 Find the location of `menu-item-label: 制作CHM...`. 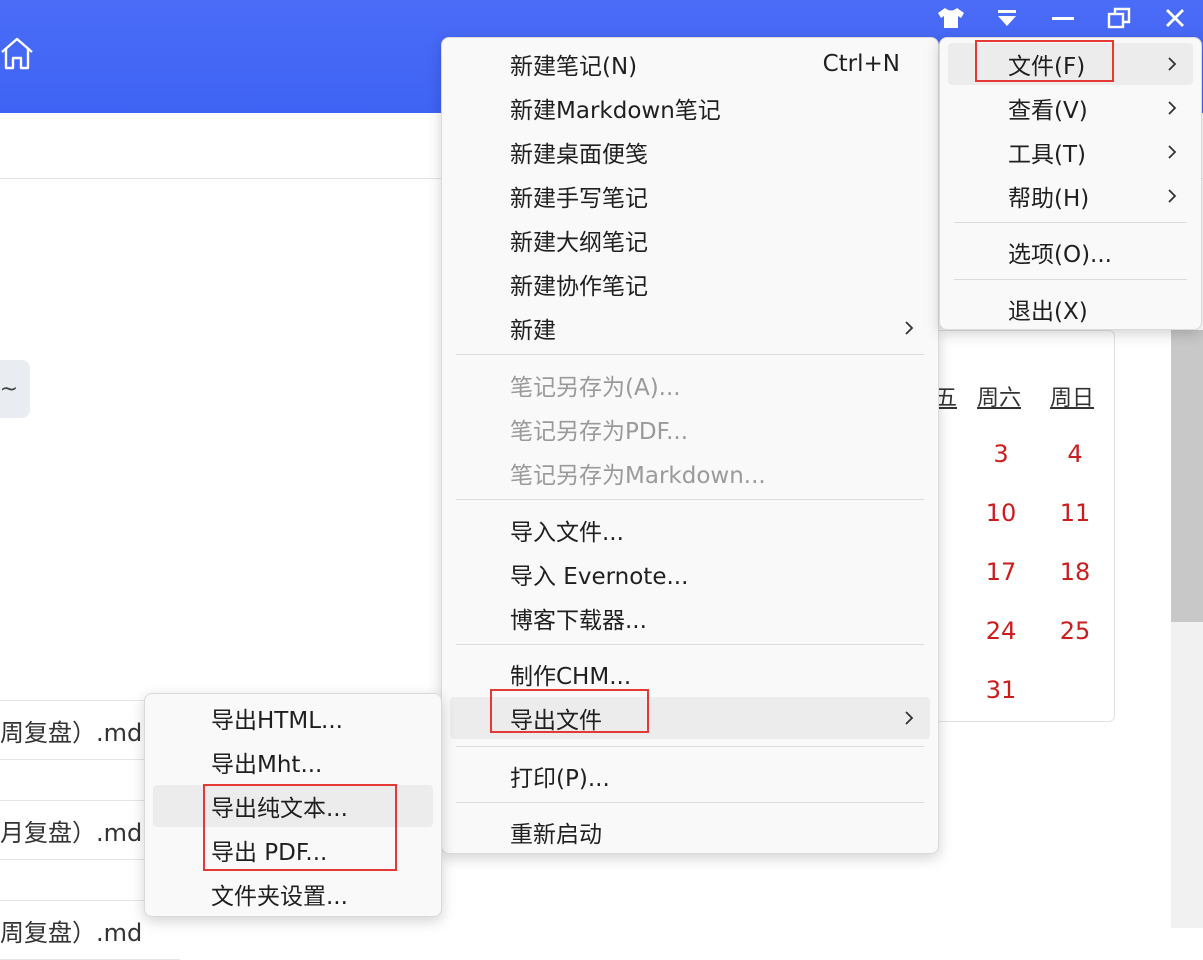

menu-item-label: 制作CHM... is located at coordinates (571, 677).